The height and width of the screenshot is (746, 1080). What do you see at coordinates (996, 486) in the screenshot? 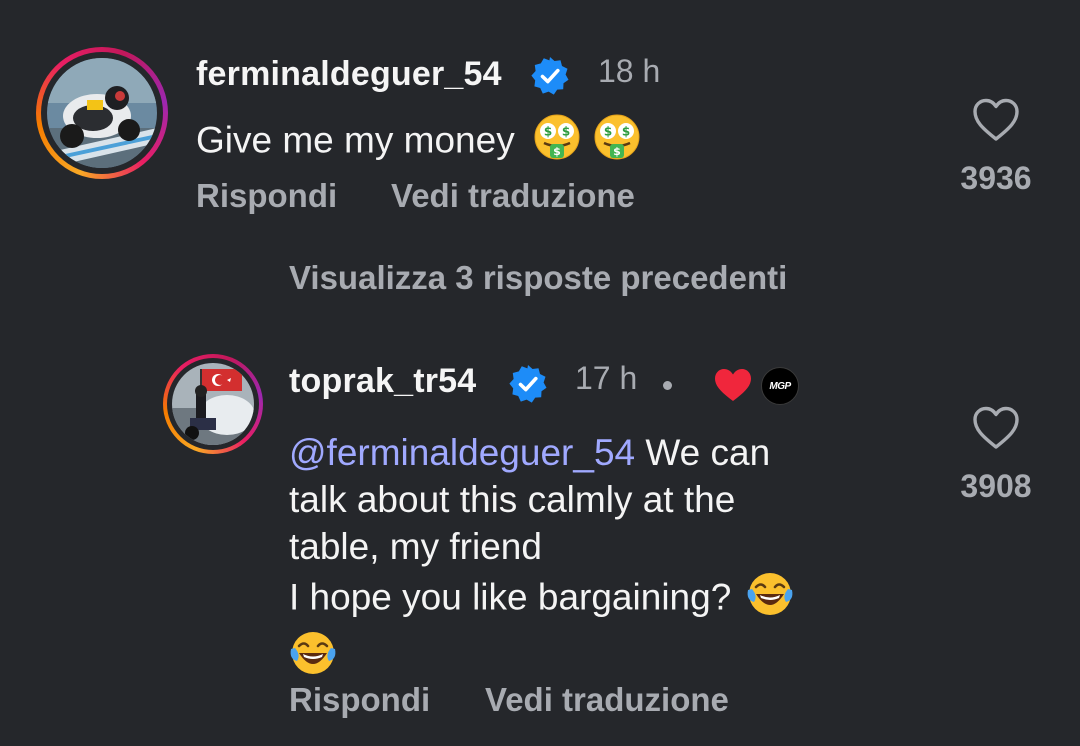
I see `like-count: 3908` at bounding box center [996, 486].